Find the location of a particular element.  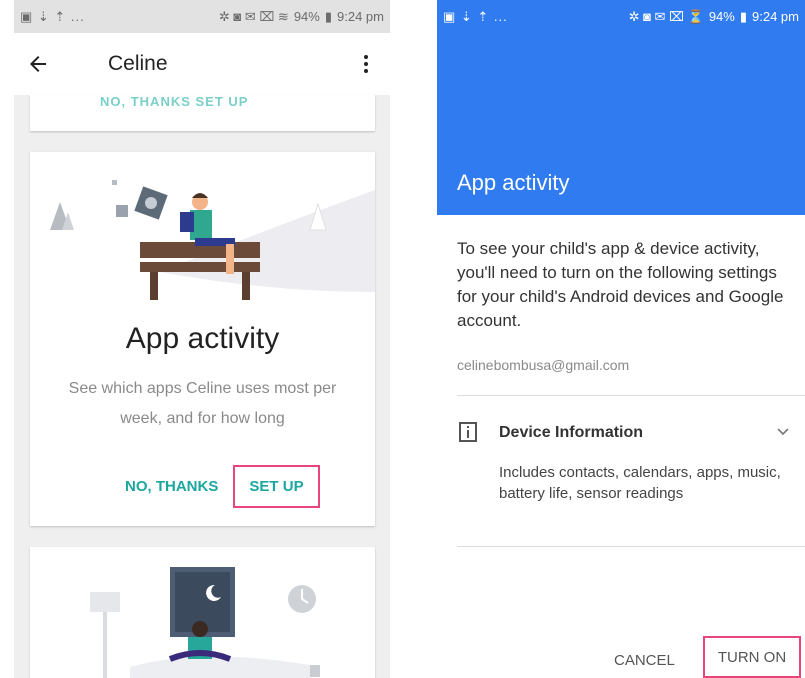

bedtime-illustration is located at coordinates (205, 622).